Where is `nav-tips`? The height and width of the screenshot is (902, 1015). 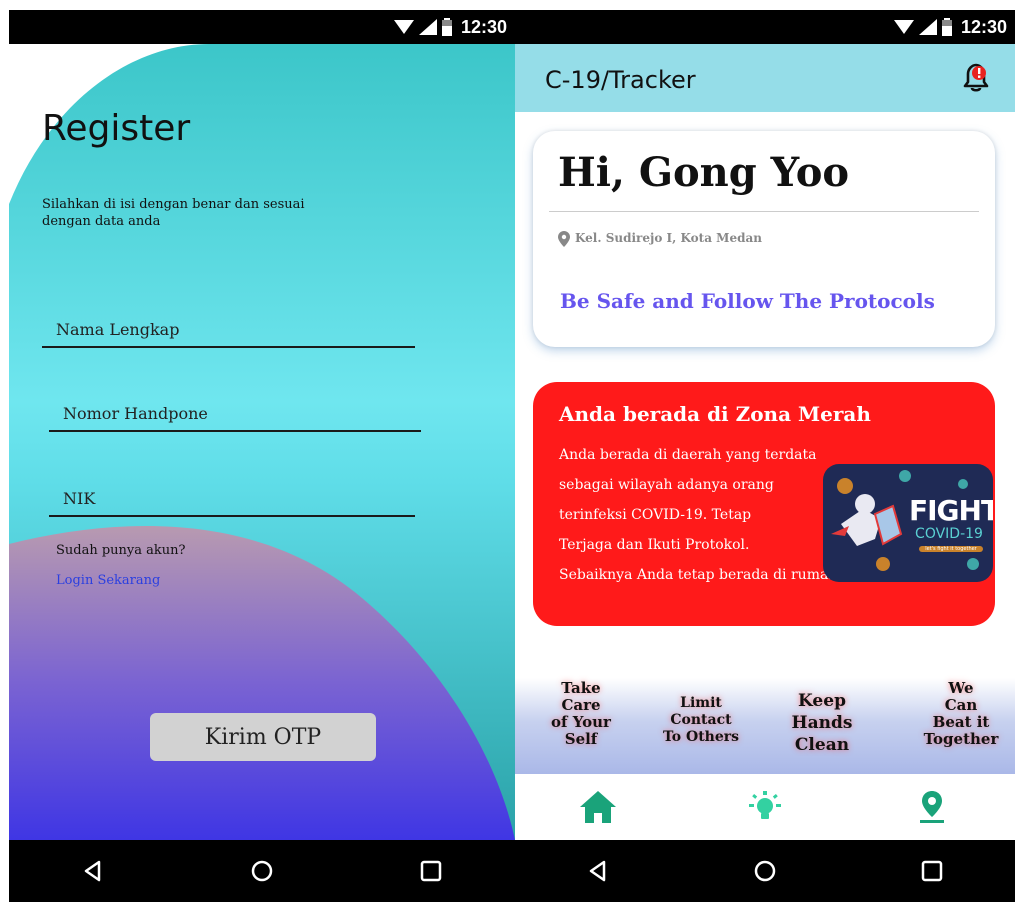 nav-tips is located at coordinates (765, 807).